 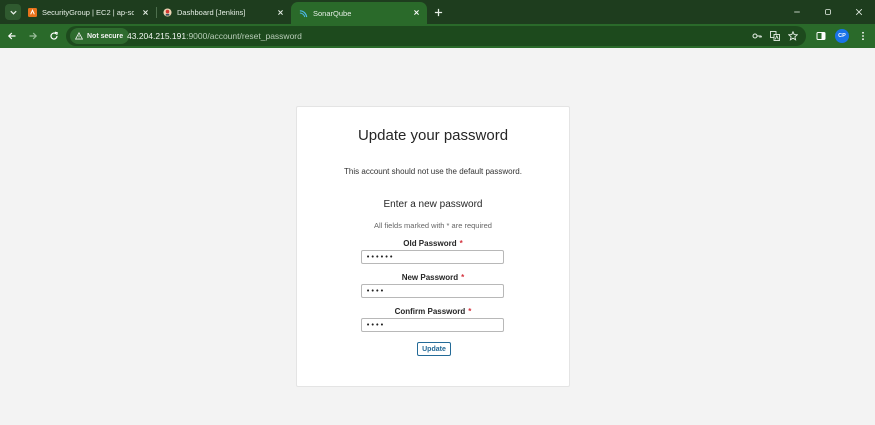 I want to click on tab-title: SecurityGroup | EC2 | ap-south, so click(x=88, y=12).